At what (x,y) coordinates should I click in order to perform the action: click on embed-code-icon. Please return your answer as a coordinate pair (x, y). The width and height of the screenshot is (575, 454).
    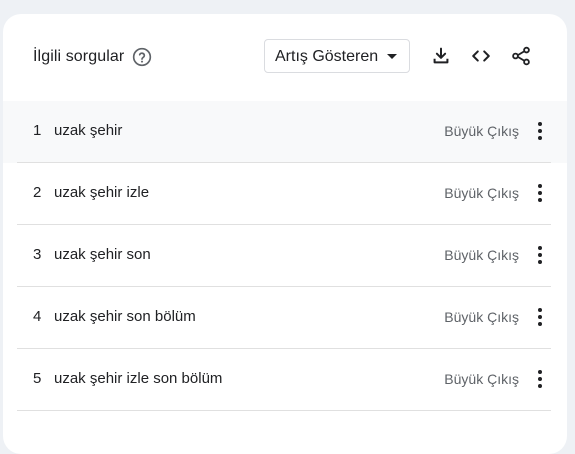
    Looking at the image, I should click on (481, 56).